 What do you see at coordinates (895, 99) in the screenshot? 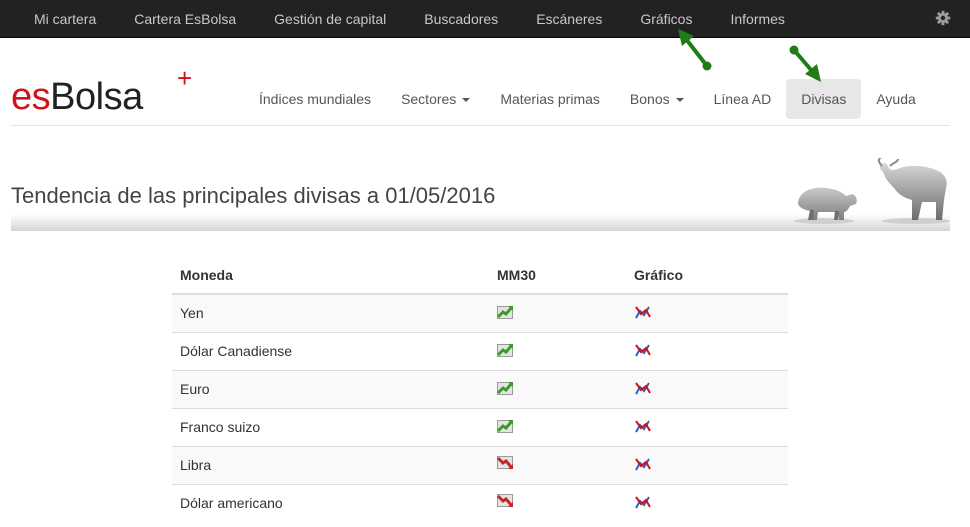
I see `nav-ayuda: Ayuda` at bounding box center [895, 99].